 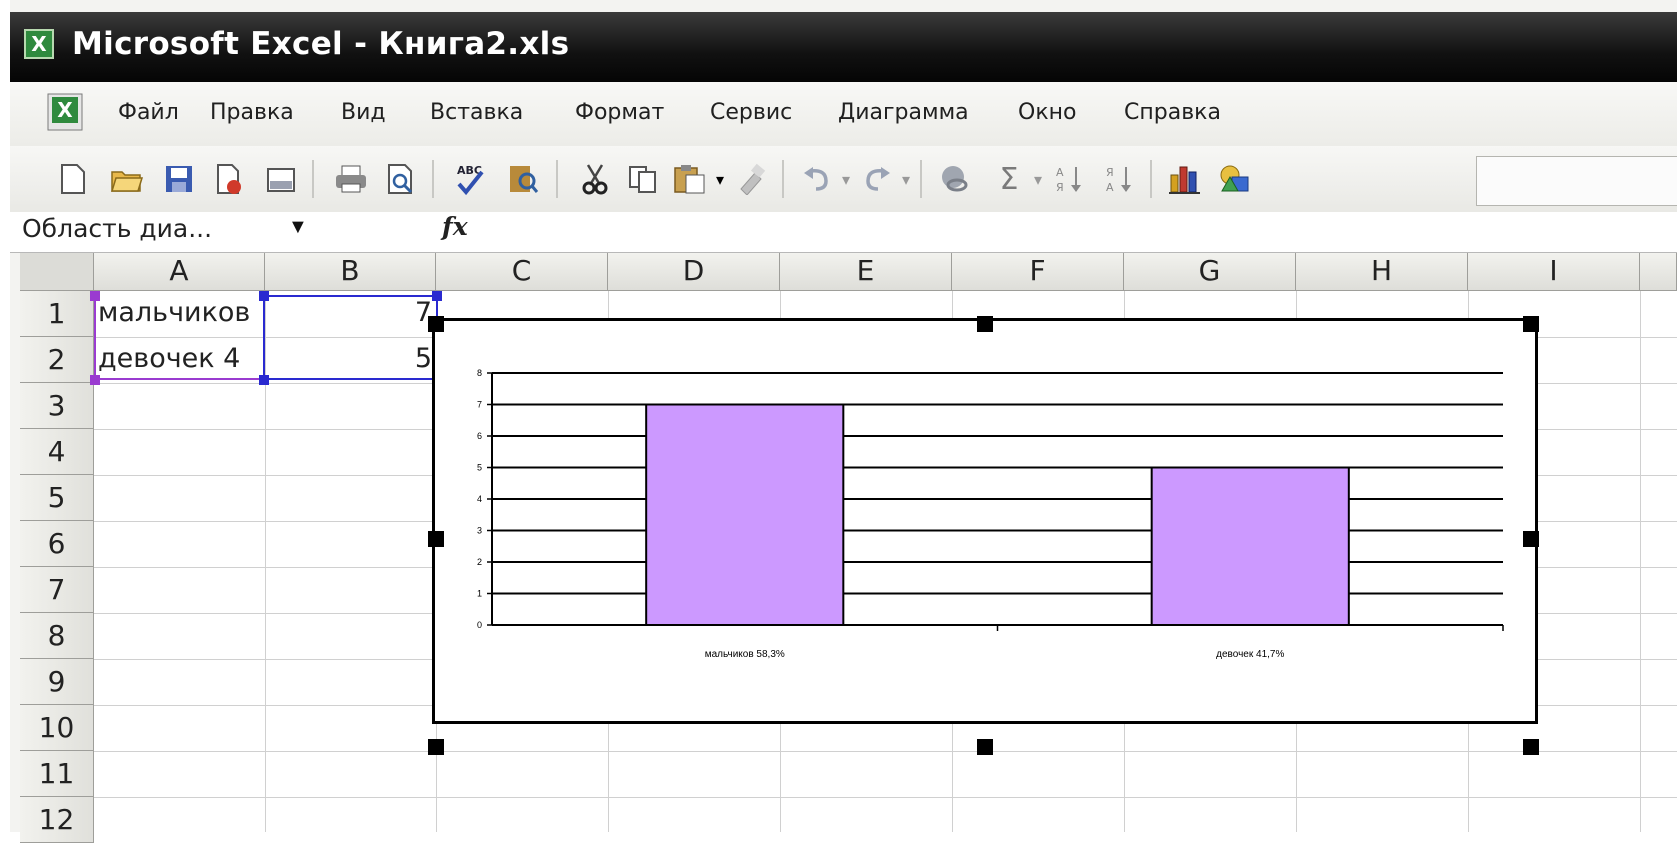 I want to click on window-title: Microsoft Excel - Книга2.xls, so click(x=321, y=44).